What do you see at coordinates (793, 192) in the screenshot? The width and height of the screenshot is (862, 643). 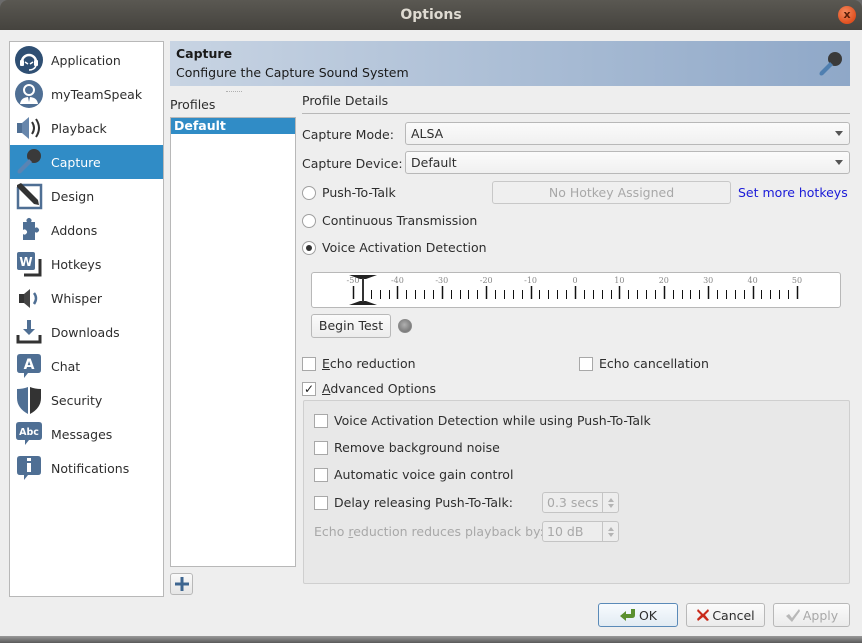 I see `set-more-hotkeys-link: Set more hotkeys` at bounding box center [793, 192].